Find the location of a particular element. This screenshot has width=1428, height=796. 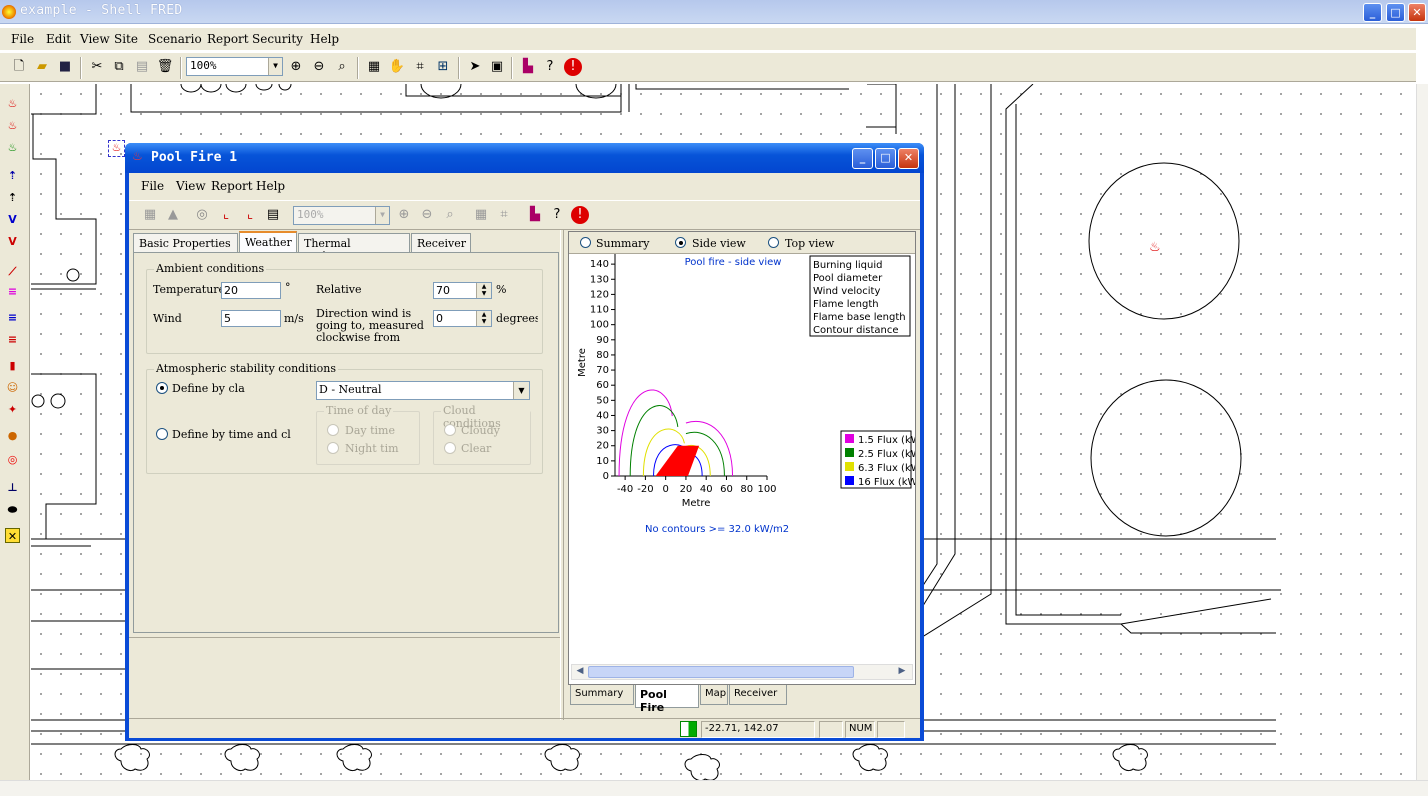

grid-icon: ▦ is located at coordinates (374, 67).